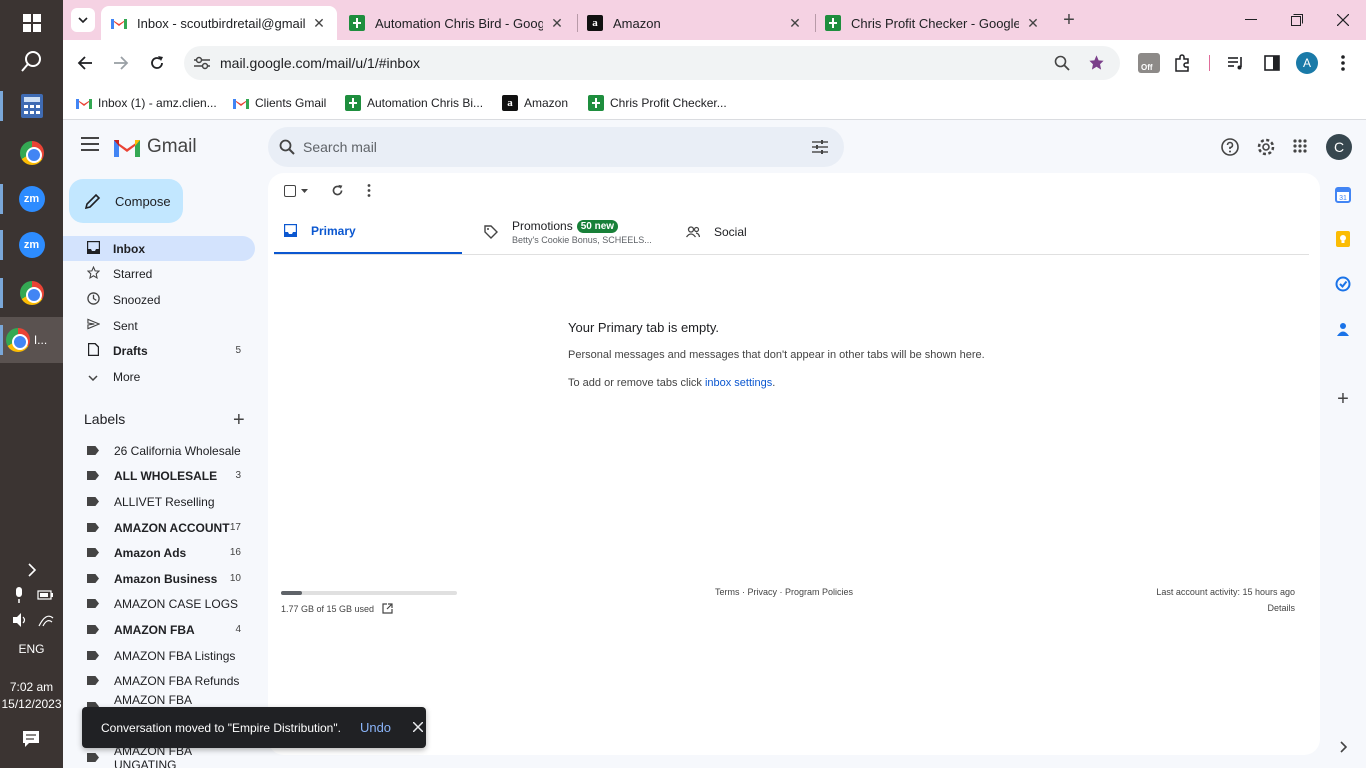  What do you see at coordinates (1343, 195) in the screenshot?
I see `calendar-app-button: 31` at bounding box center [1343, 195].